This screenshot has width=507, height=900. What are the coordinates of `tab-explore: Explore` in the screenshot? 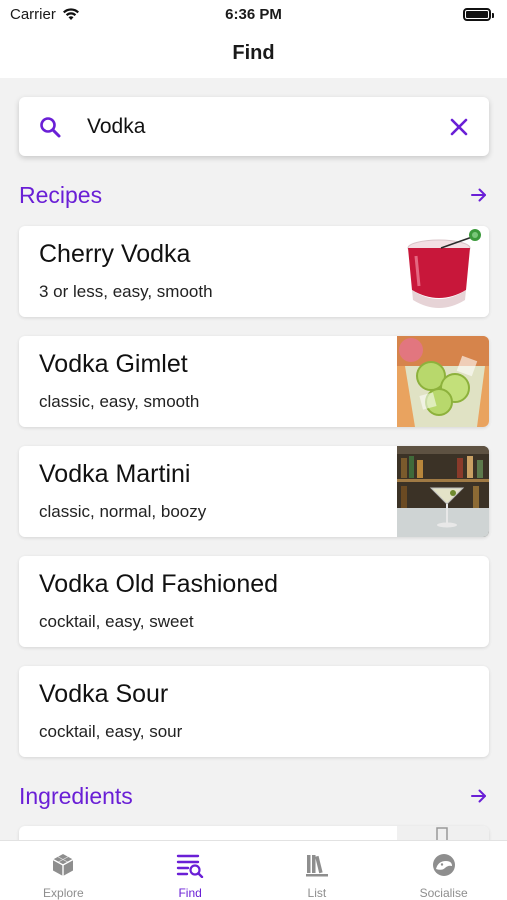 It's located at (63, 870).